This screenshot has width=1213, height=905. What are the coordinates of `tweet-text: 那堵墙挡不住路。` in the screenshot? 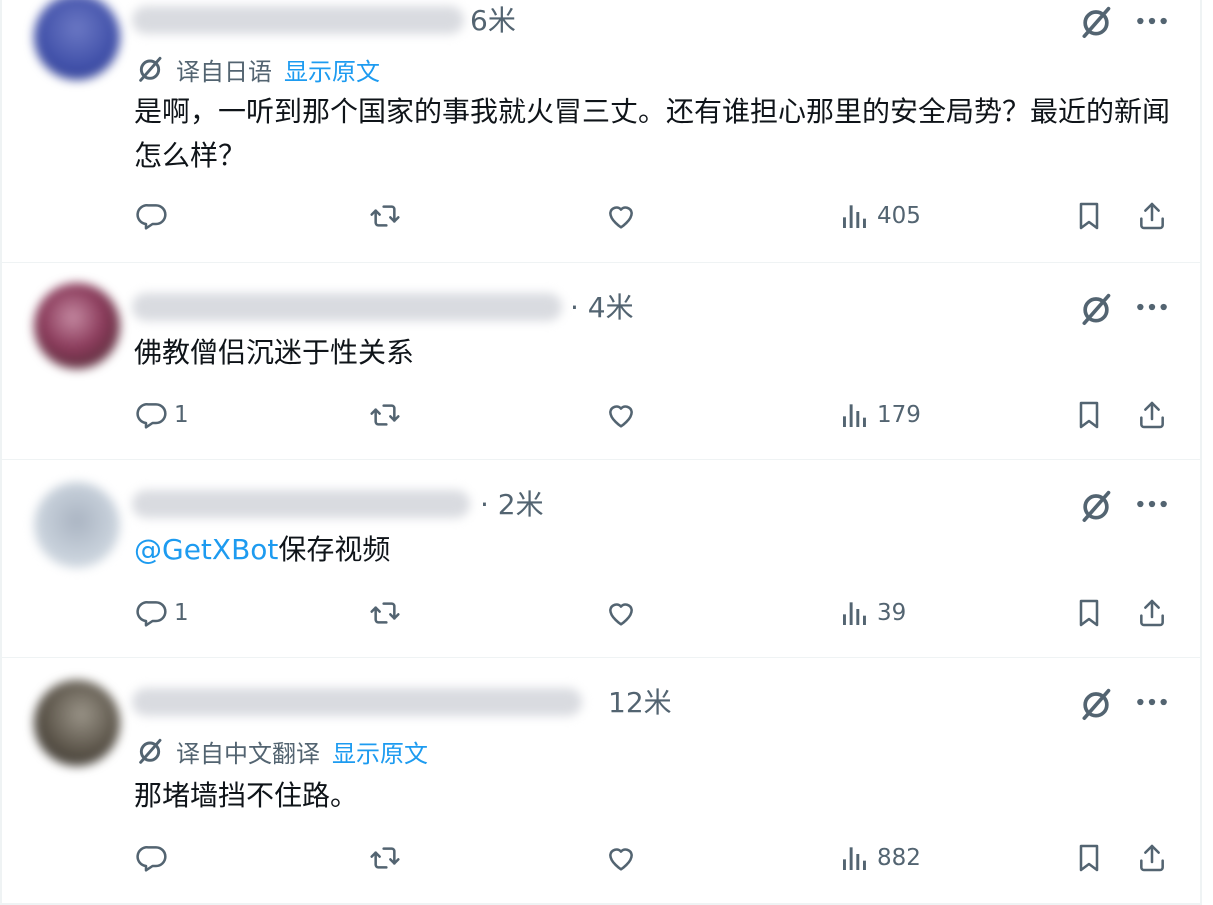 It's located at (246, 795).